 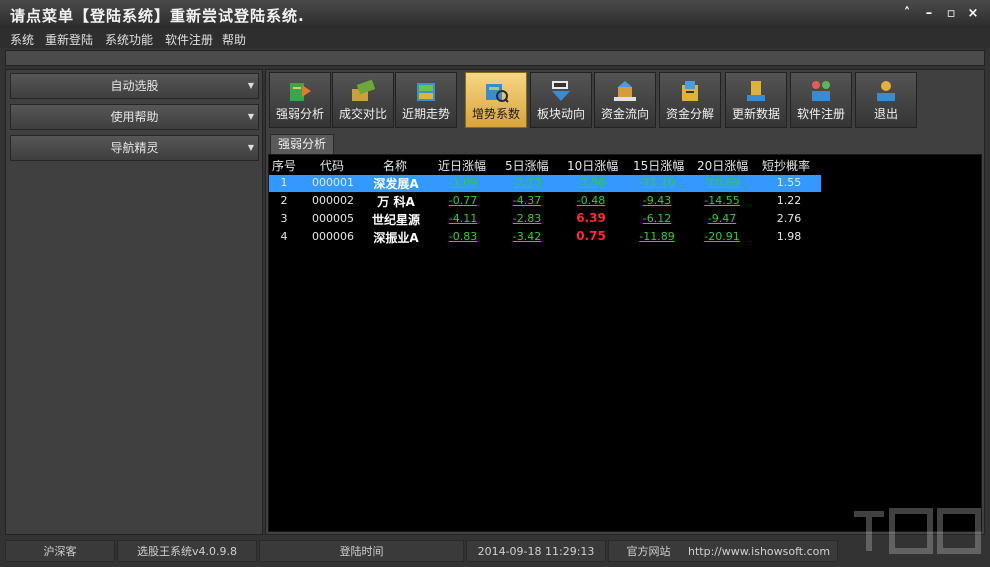 What do you see at coordinates (497, 93) in the screenshot?
I see `growth-factor-icon` at bounding box center [497, 93].